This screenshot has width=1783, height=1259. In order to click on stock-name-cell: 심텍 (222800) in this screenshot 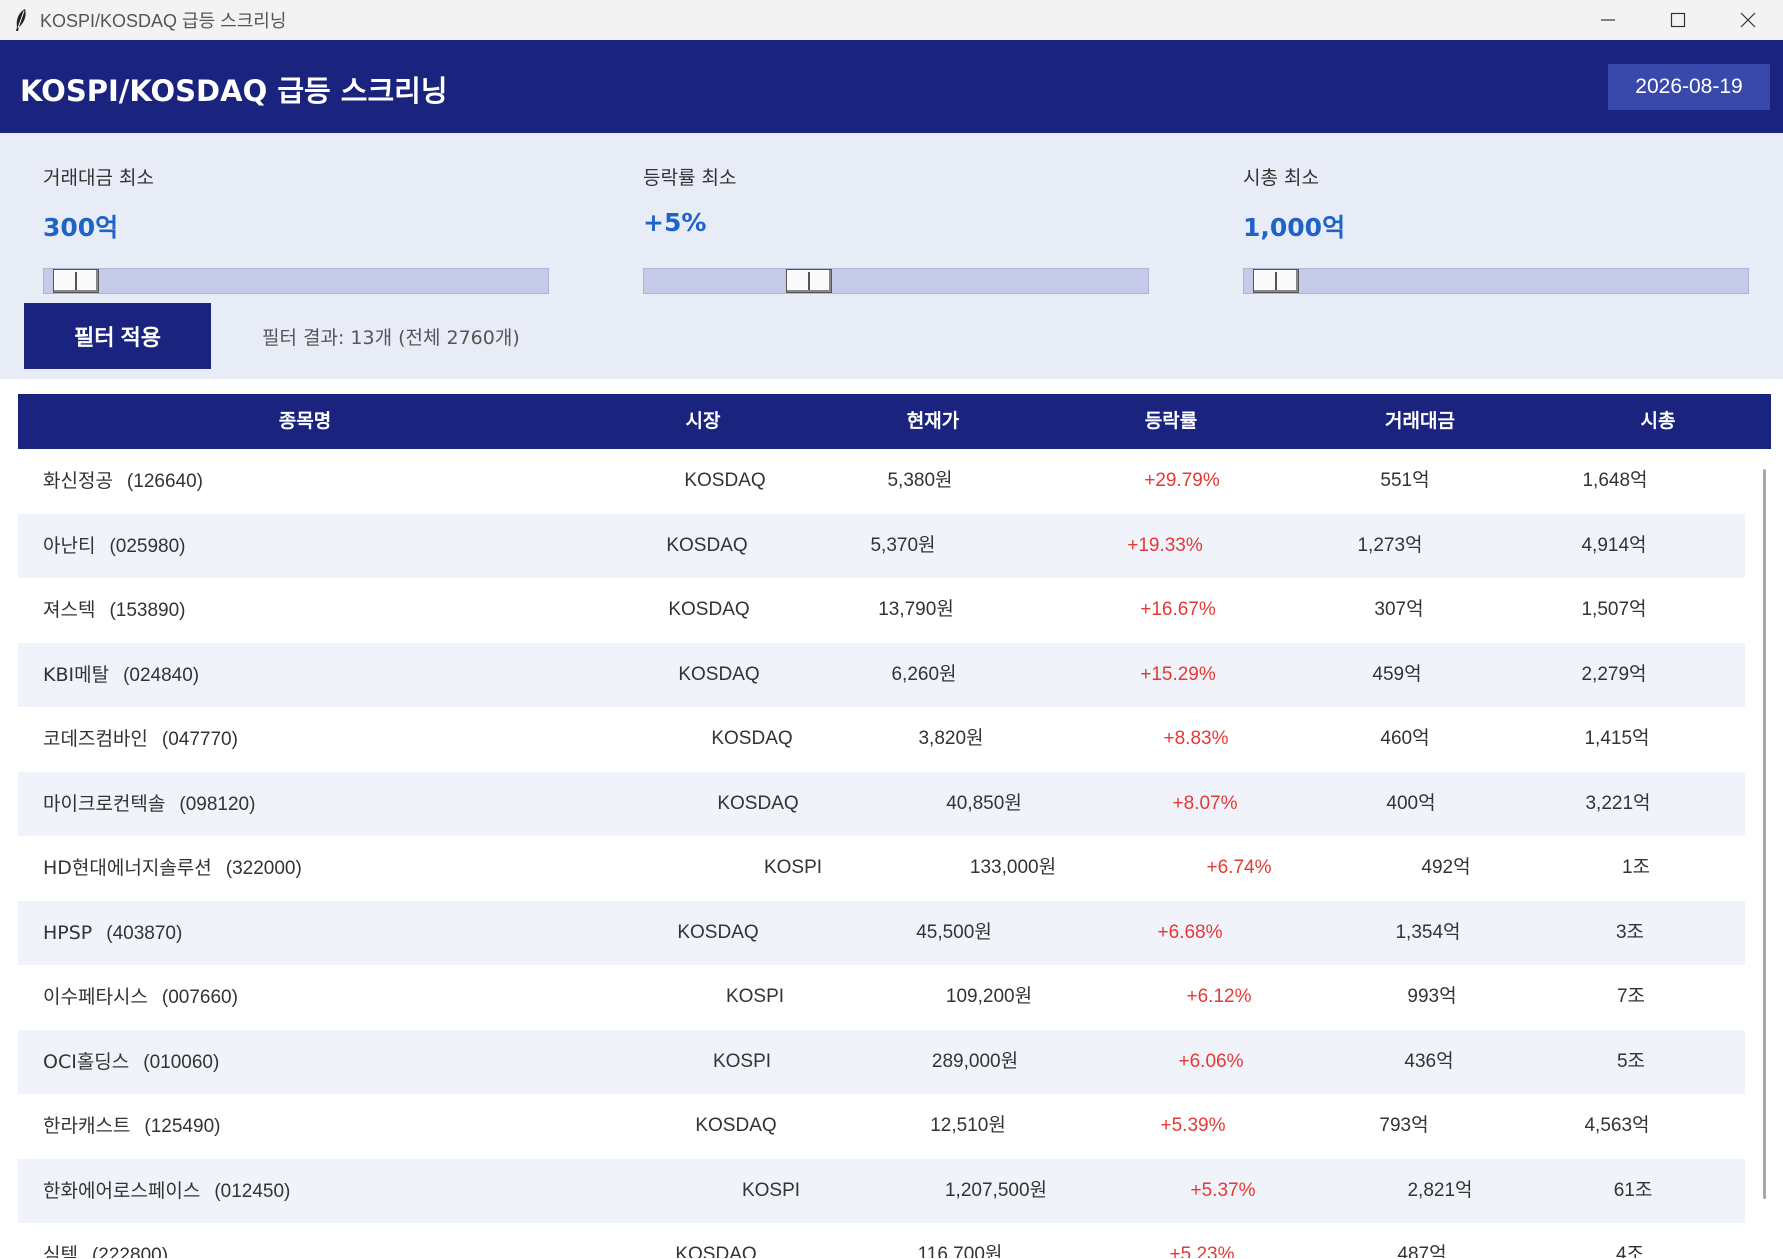, I will do `click(105, 1240)`.